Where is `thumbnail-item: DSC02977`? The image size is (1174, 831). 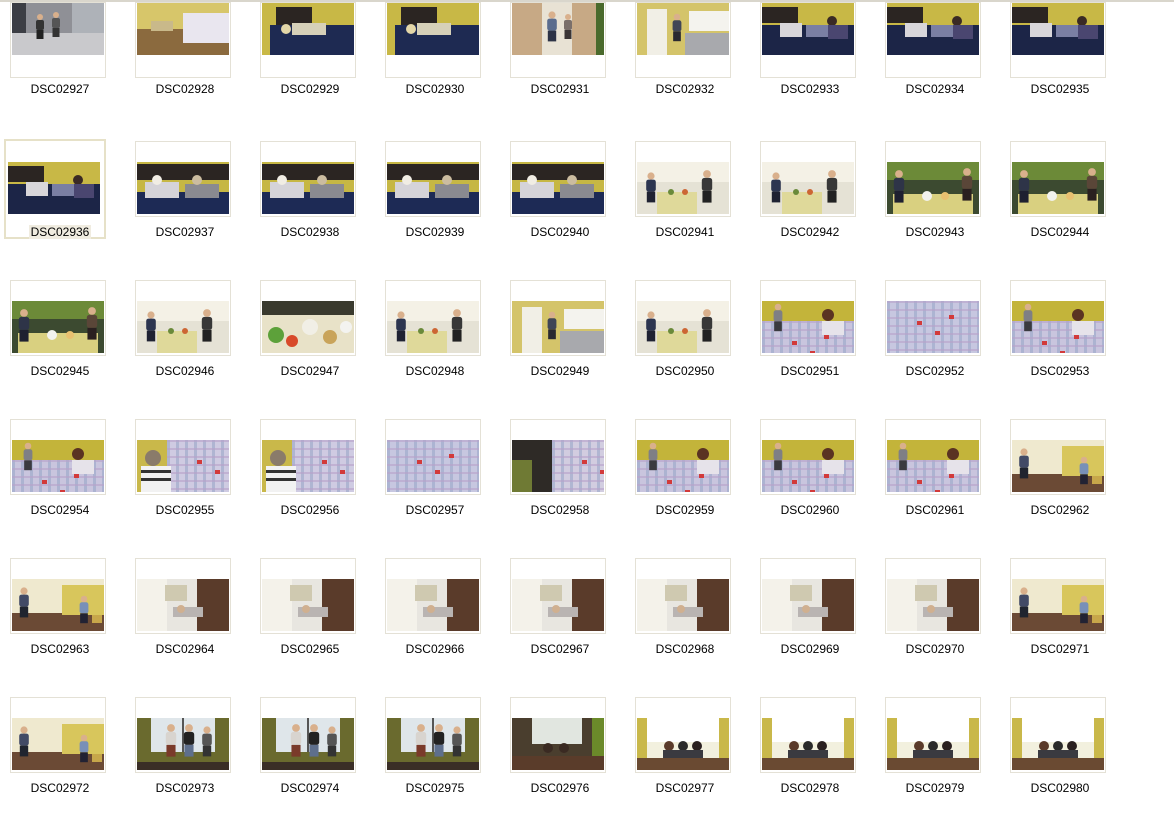
thumbnail-item: DSC02977 is located at coordinates (685, 764).